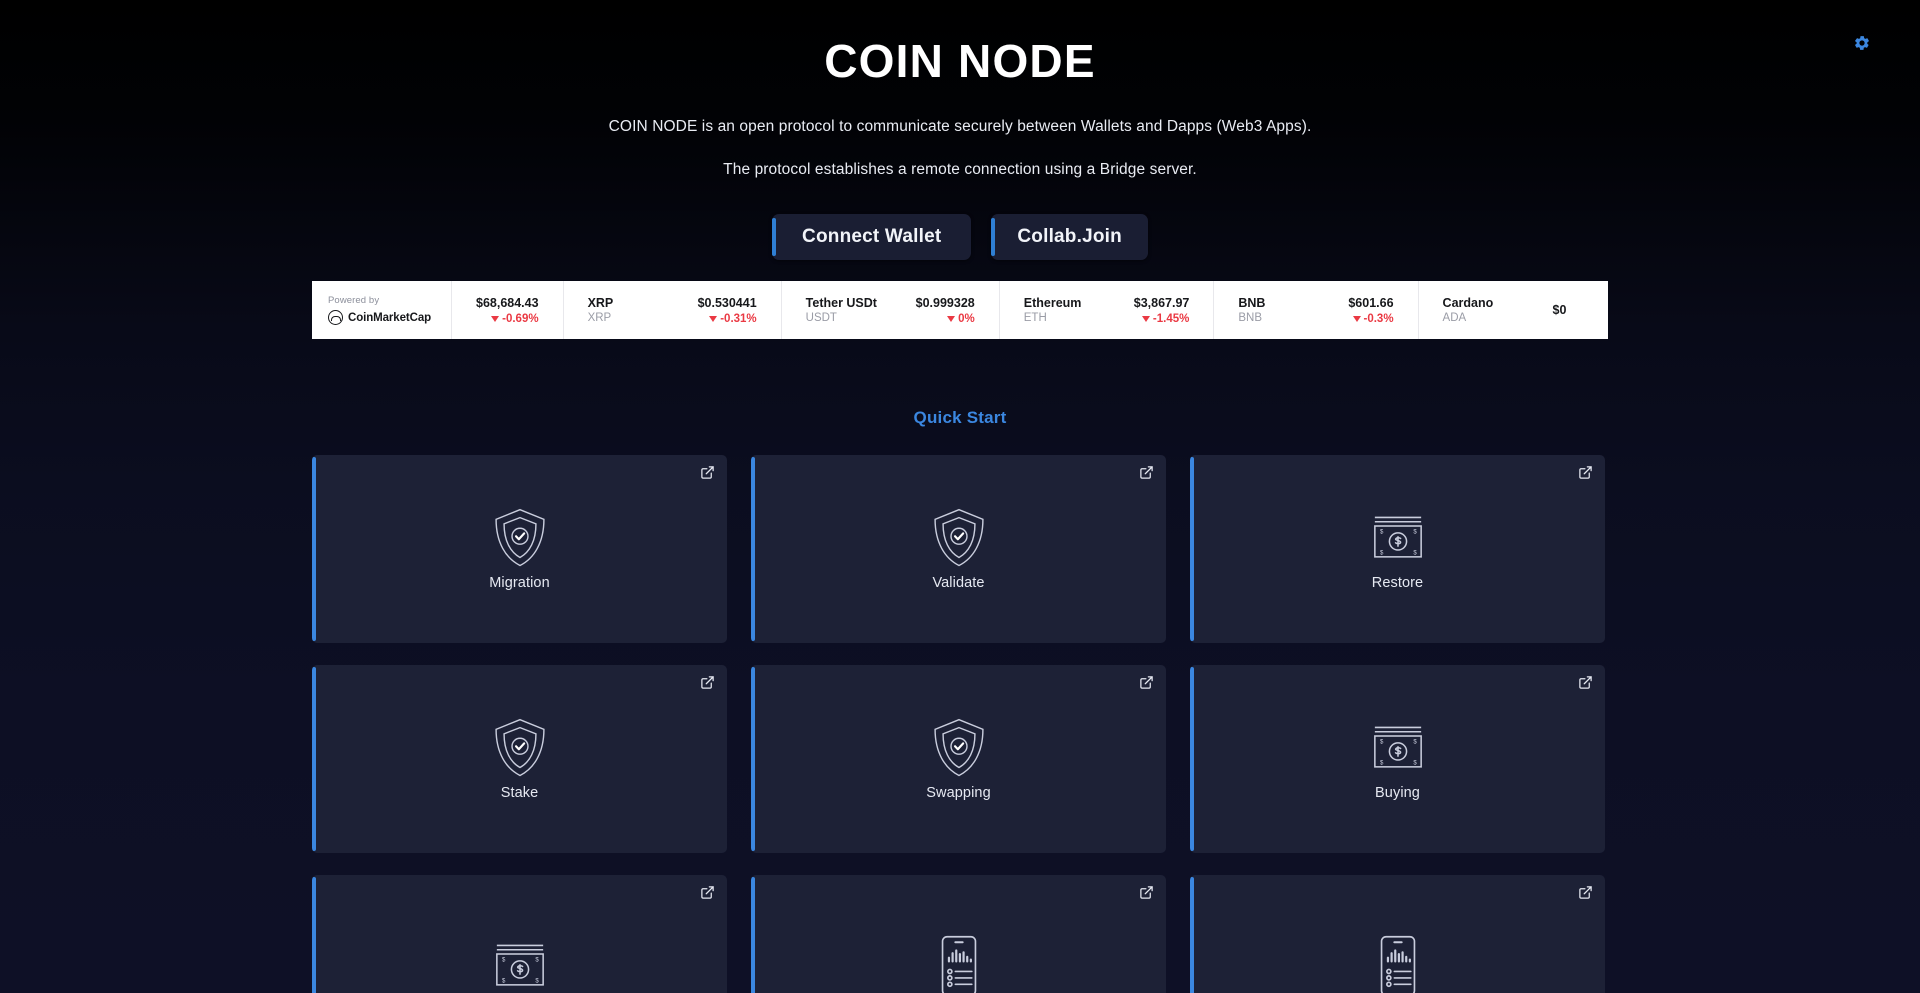 Image resolution: width=1920 pixels, height=993 pixels. Describe the element at coordinates (1468, 303) in the screenshot. I see `ticker-coin-name: Cardano` at that location.